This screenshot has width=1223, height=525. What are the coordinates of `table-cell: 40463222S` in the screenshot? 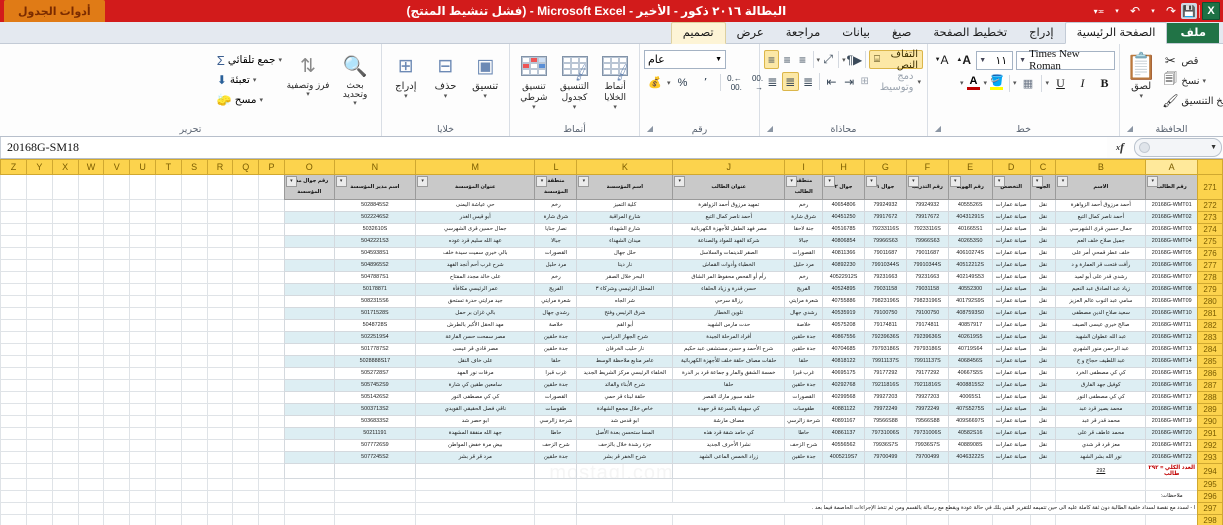 It's located at (970, 457).